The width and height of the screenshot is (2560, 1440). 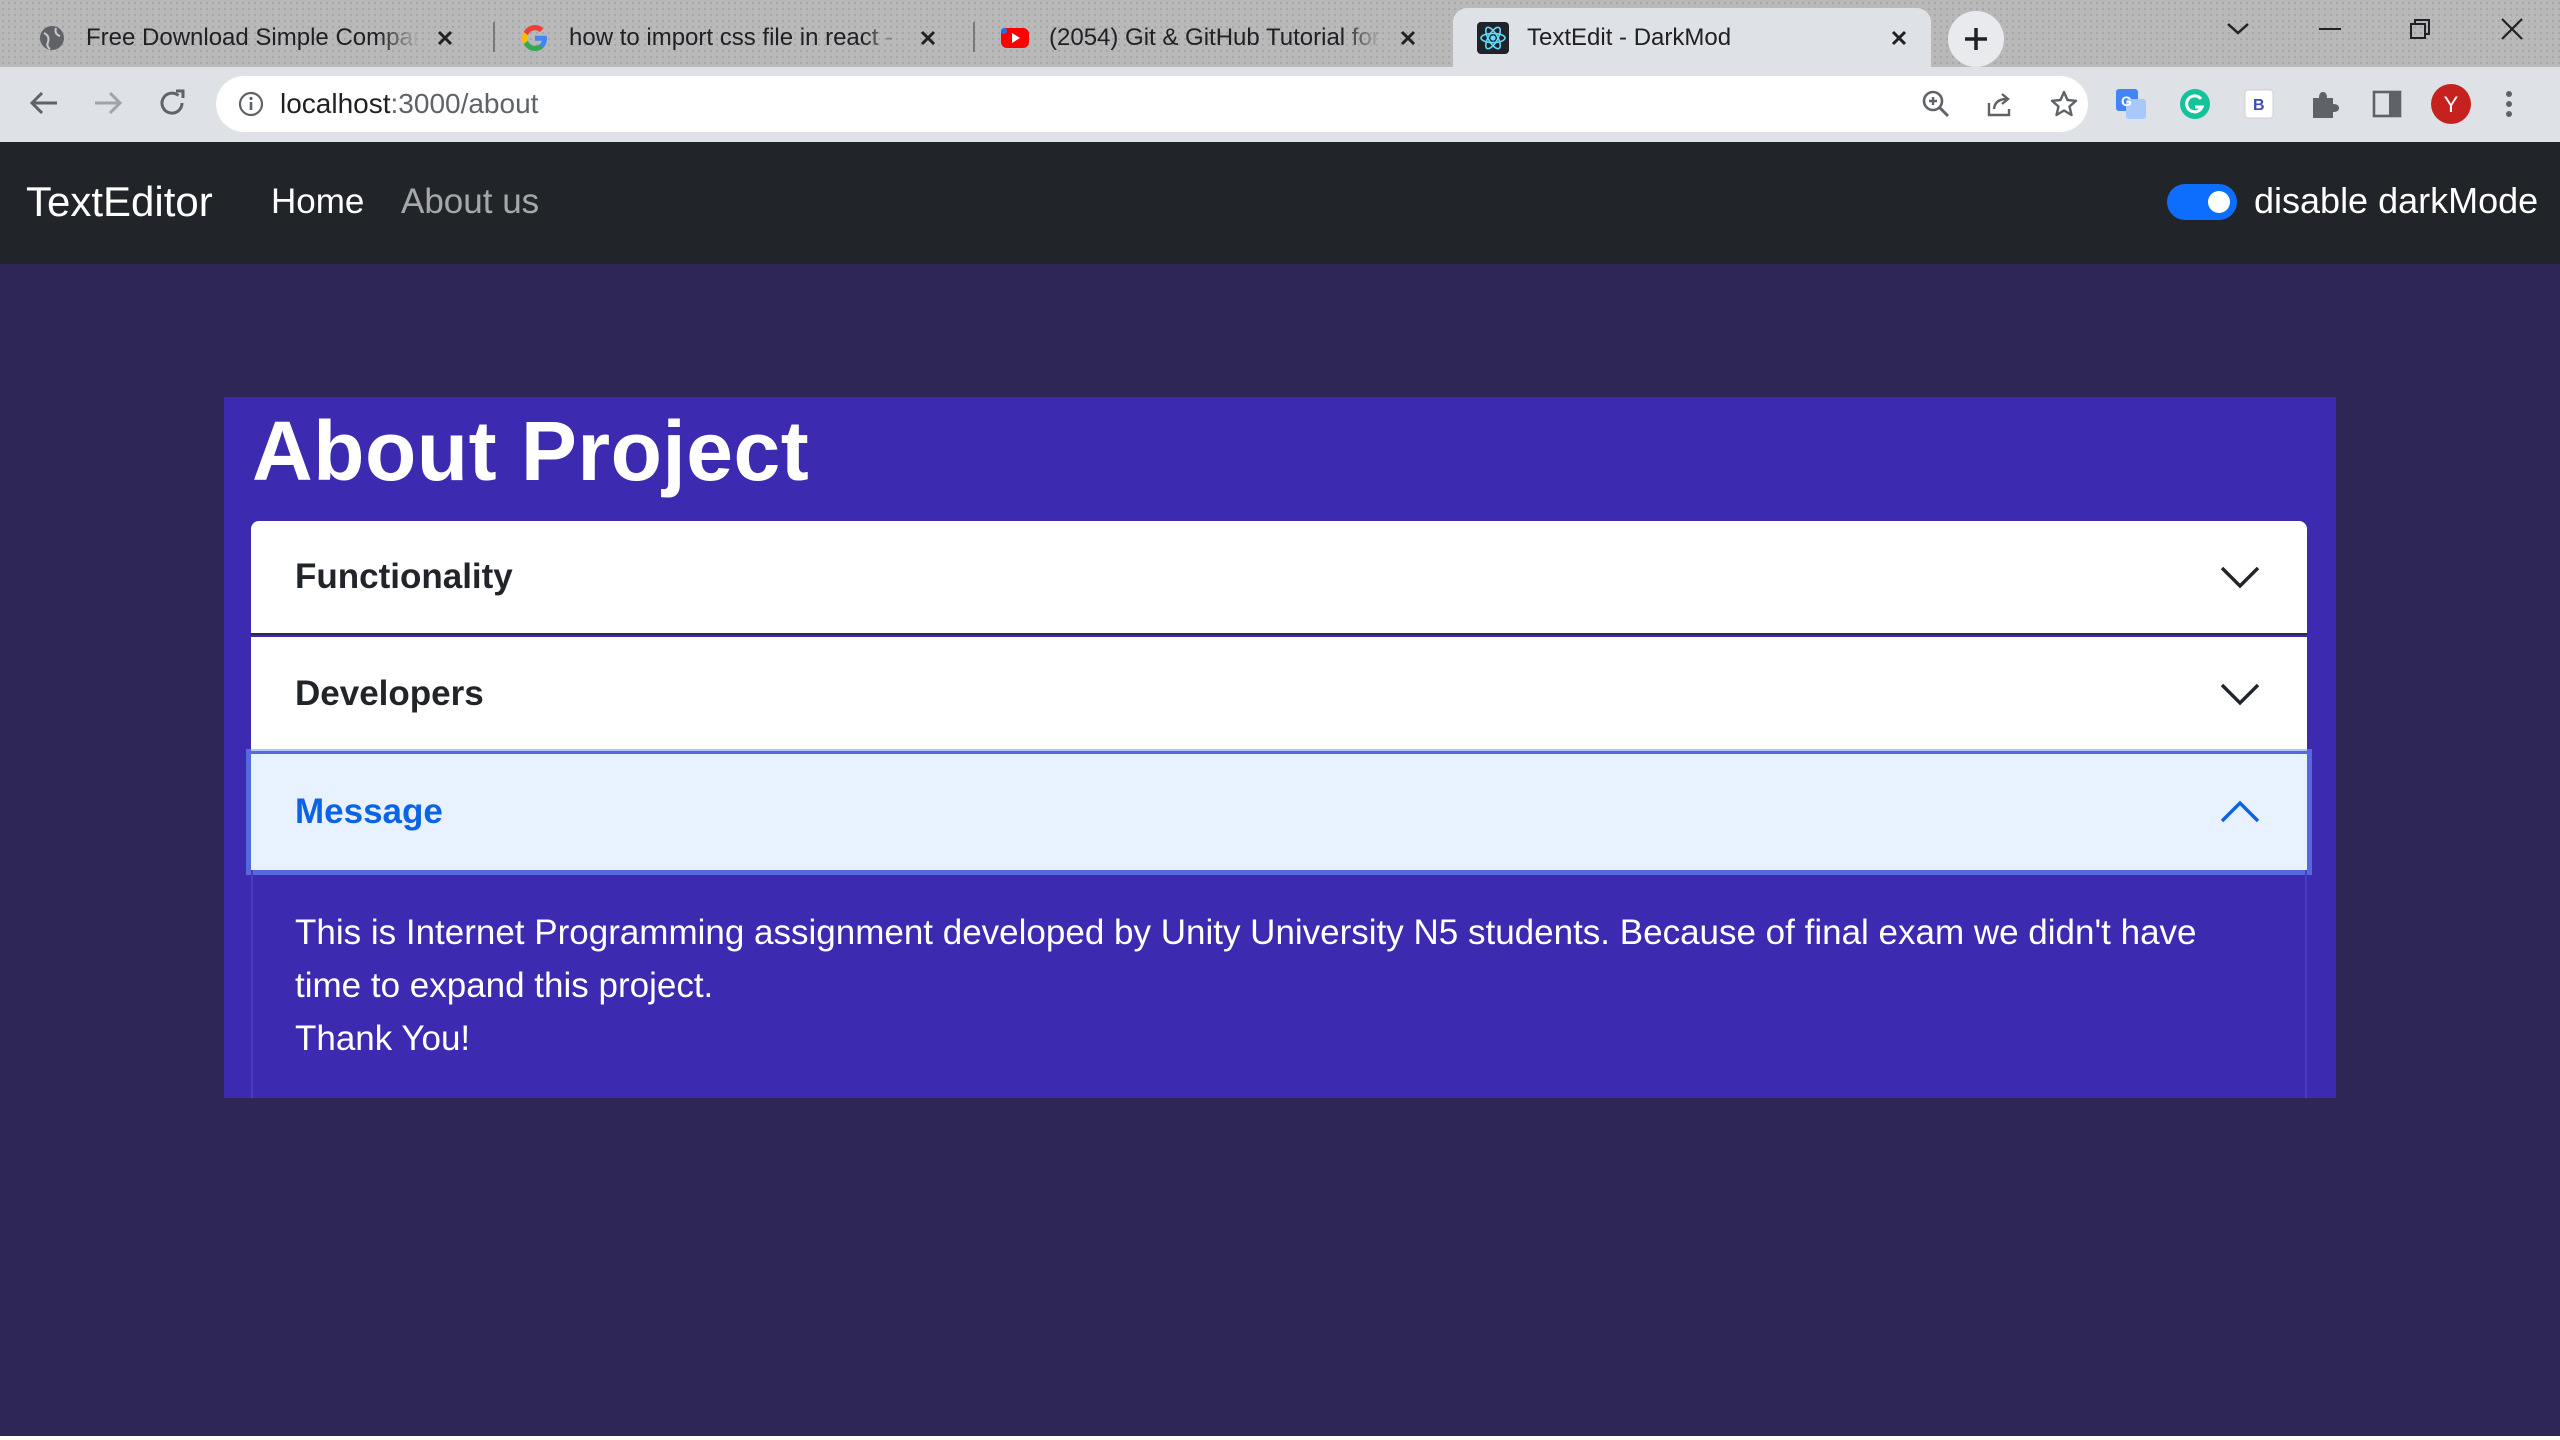 I want to click on new-tab-button, so click(x=1976, y=39).